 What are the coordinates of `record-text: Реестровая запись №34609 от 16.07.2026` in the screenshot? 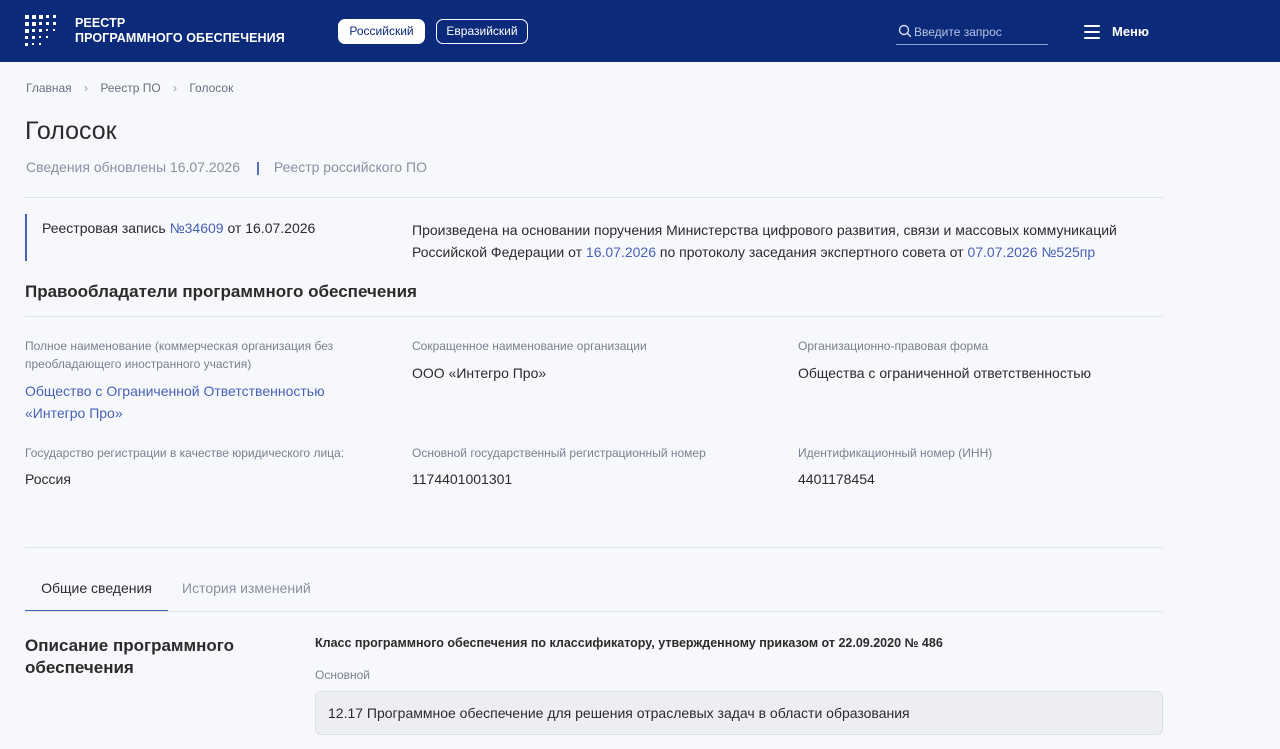 It's located at (178, 228).